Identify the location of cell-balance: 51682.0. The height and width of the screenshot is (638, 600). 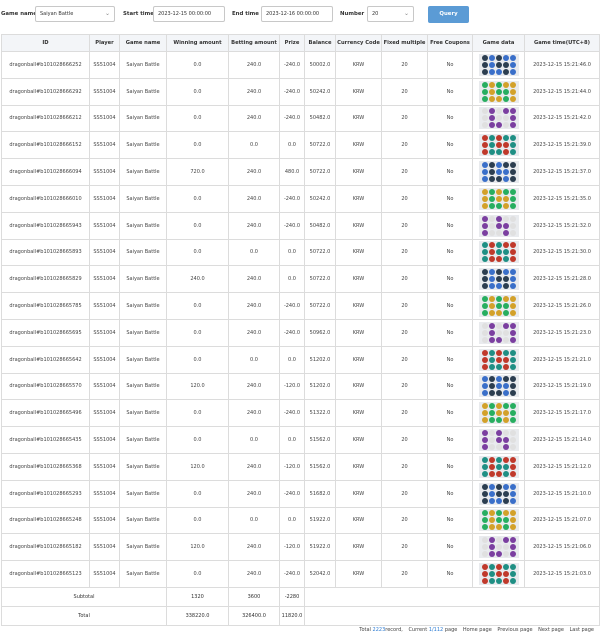
(320, 493).